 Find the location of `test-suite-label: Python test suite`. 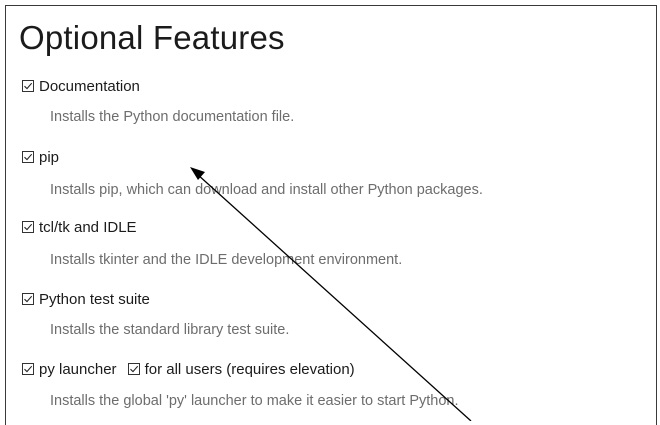

test-suite-label: Python test suite is located at coordinates (94, 299).